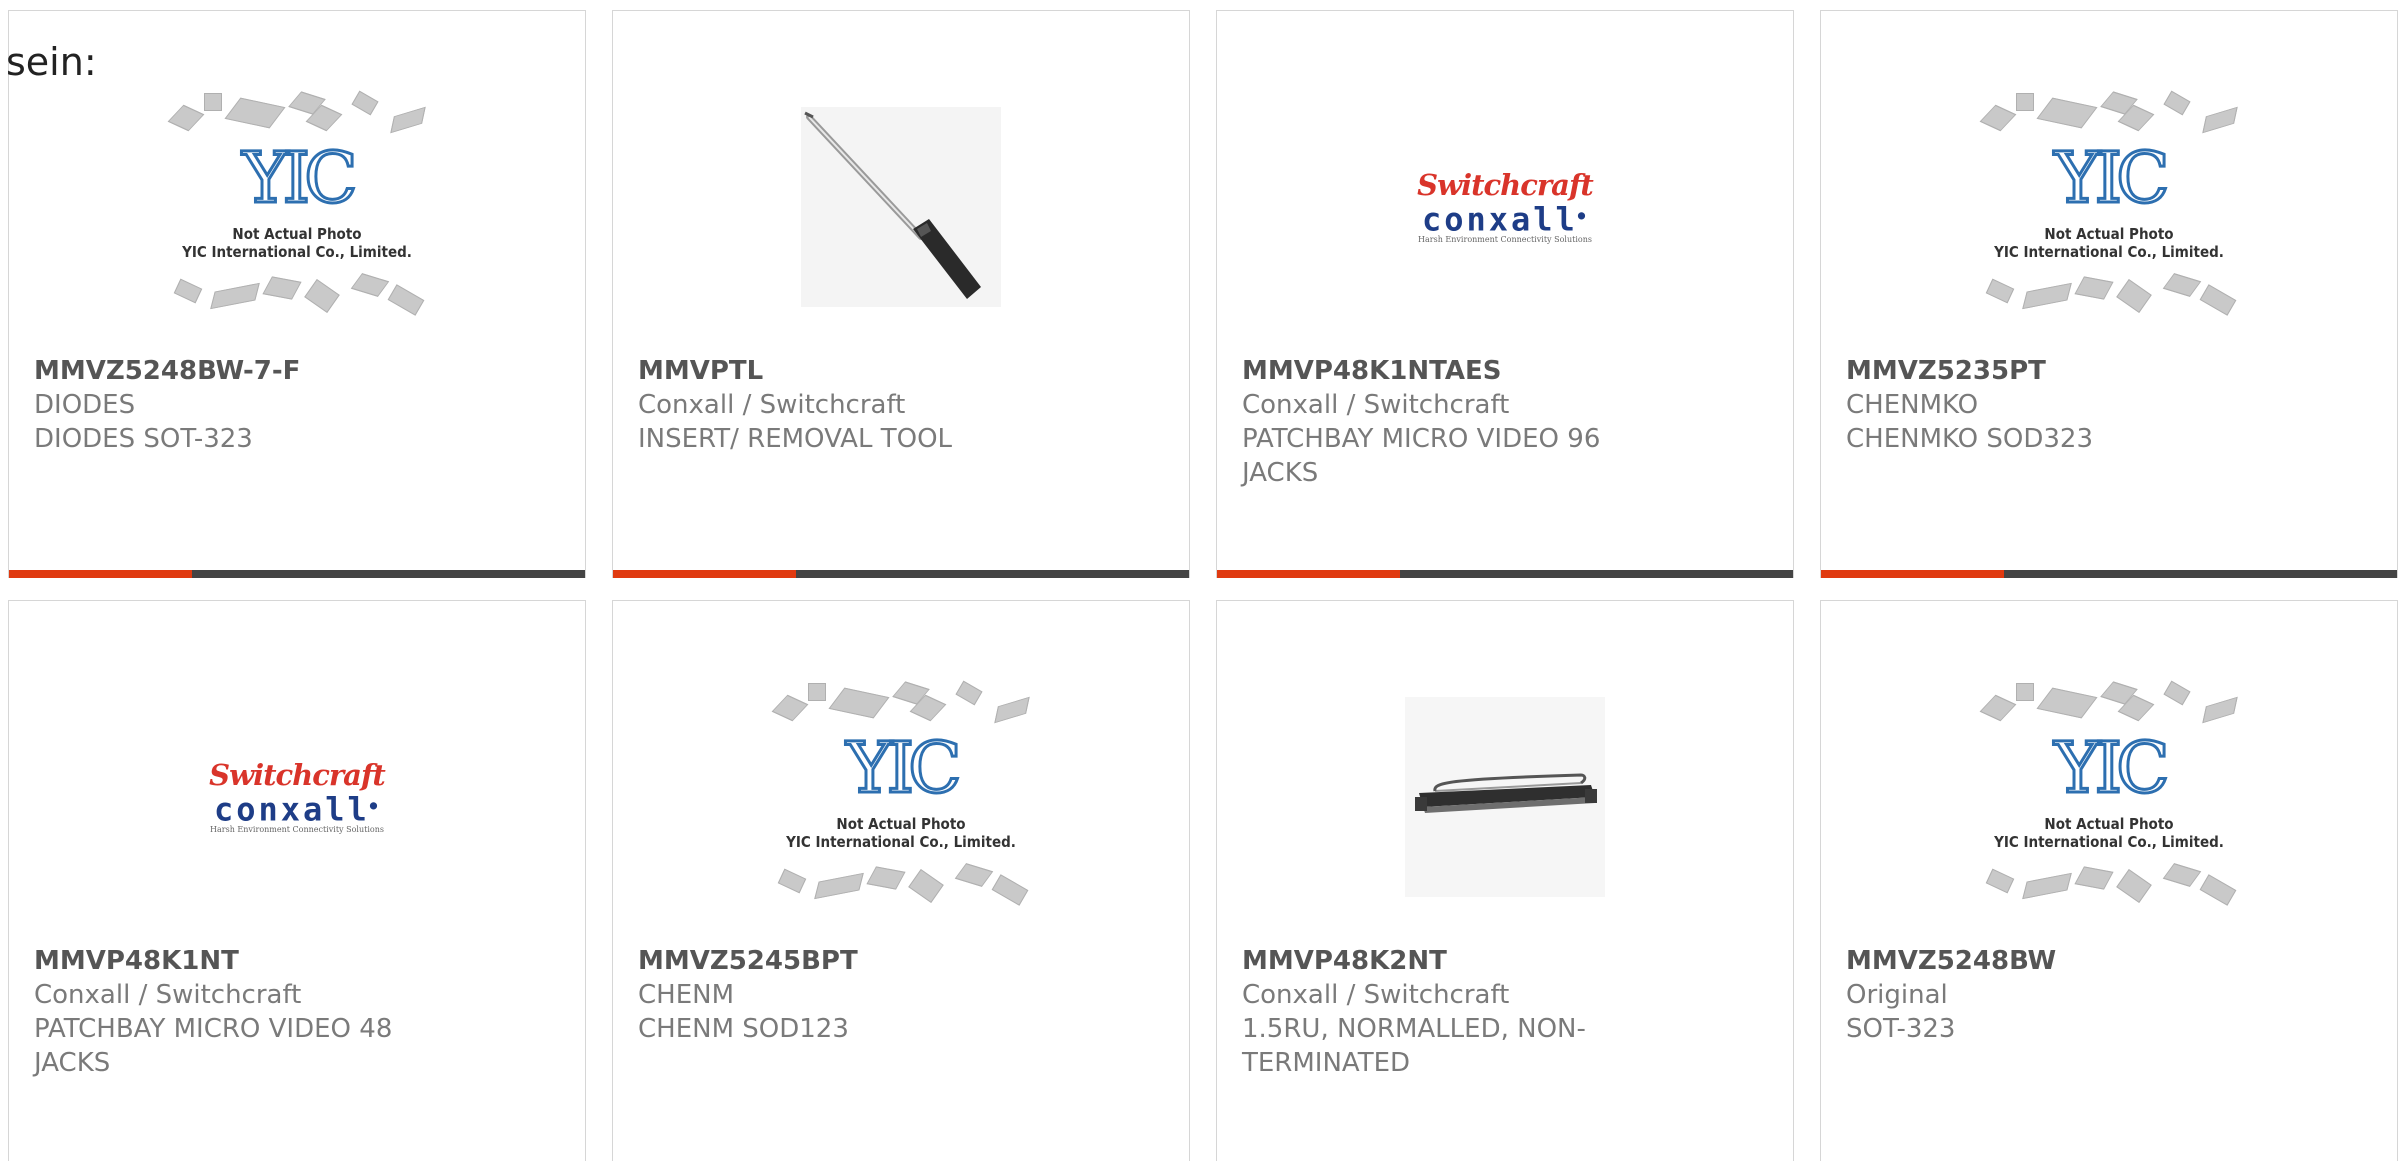 The width and height of the screenshot is (2400, 1161). Describe the element at coordinates (51, 62) in the screenshot. I see `page-heading: sein:` at that location.